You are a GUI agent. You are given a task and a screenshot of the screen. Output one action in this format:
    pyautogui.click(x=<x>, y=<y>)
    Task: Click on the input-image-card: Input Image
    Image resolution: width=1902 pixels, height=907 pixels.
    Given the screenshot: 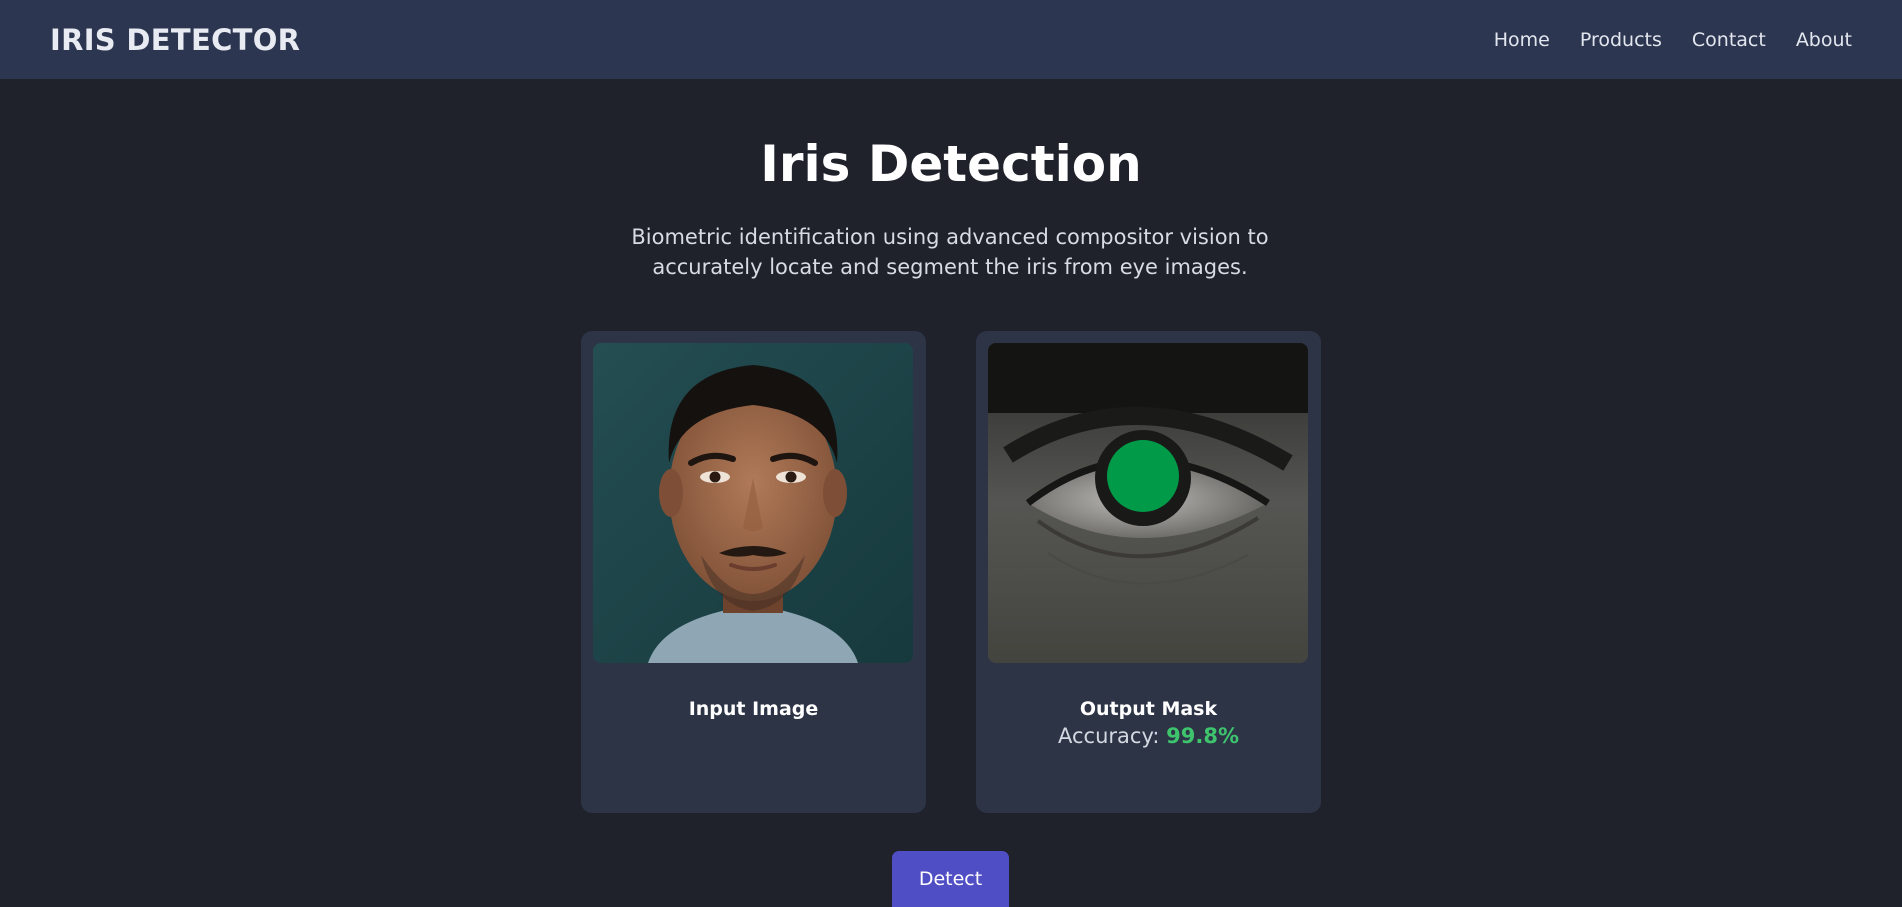 What is the action you would take?
    pyautogui.click(x=753, y=572)
    